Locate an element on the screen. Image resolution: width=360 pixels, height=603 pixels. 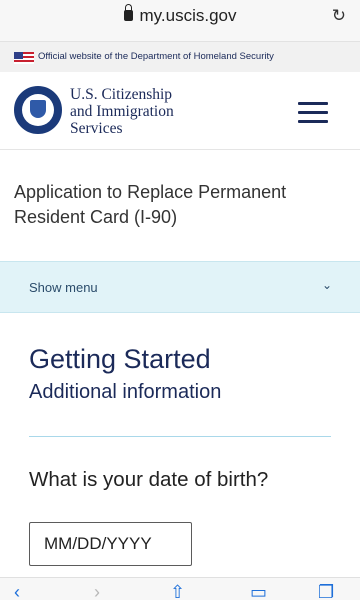
chevron-down-icon: ⌄ is located at coordinates (326, 285).